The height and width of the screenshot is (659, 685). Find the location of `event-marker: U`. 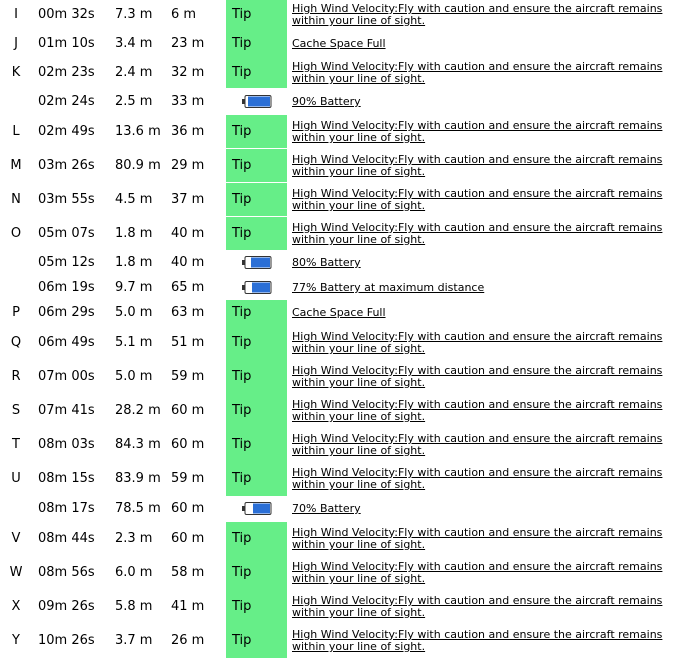

event-marker: U is located at coordinates (16, 478).